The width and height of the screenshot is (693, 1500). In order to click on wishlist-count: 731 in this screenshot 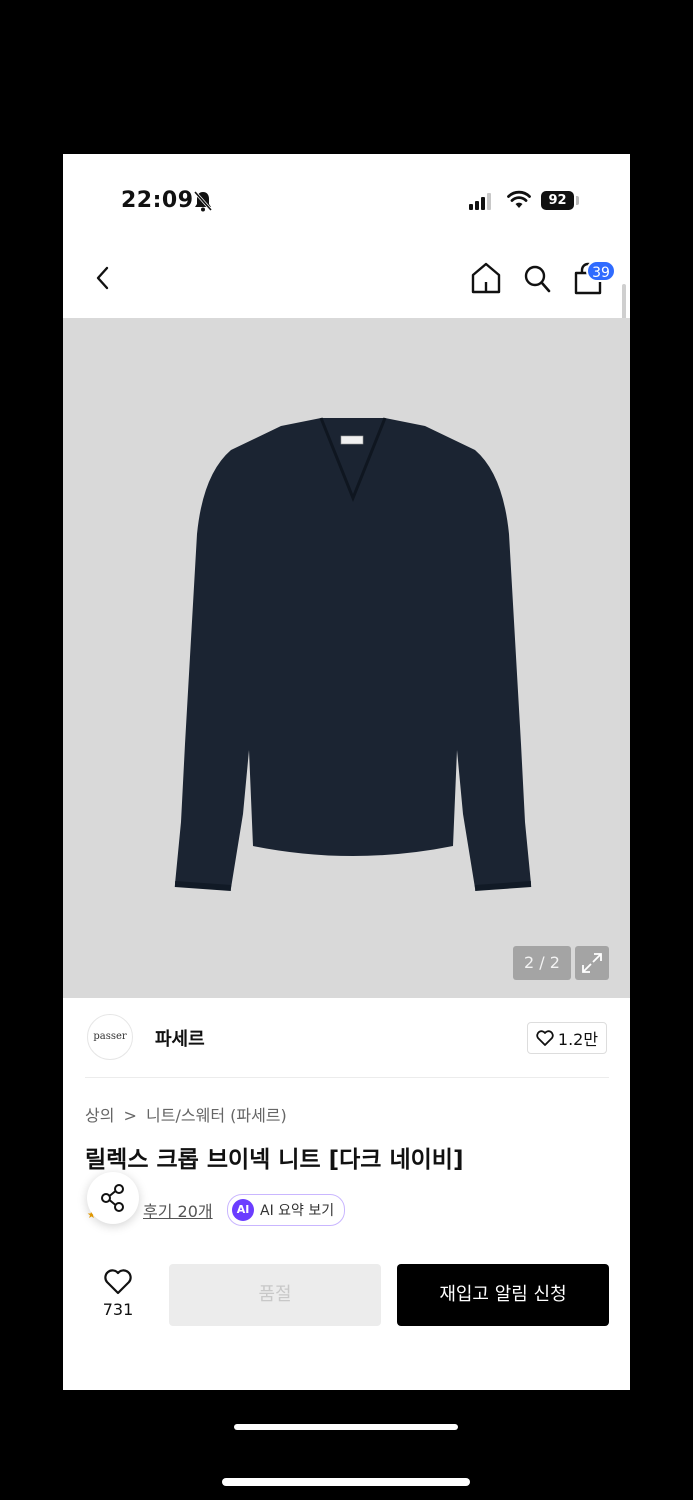, I will do `click(118, 1309)`.